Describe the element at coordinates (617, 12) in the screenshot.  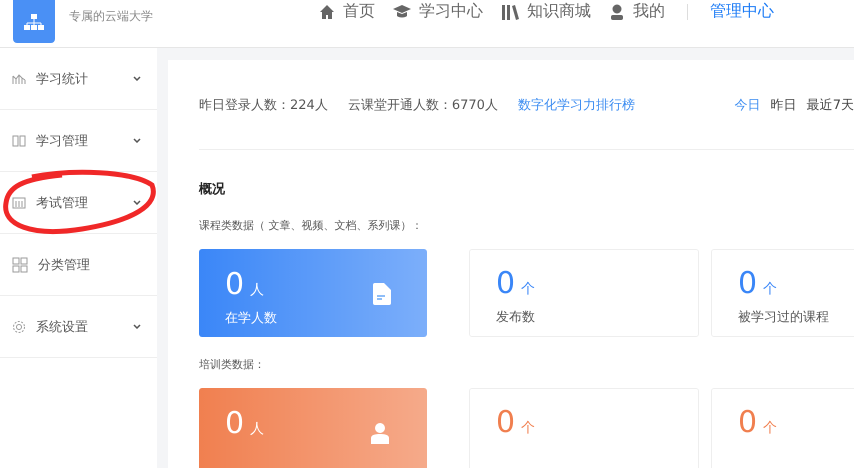
I see `user-icon` at that location.